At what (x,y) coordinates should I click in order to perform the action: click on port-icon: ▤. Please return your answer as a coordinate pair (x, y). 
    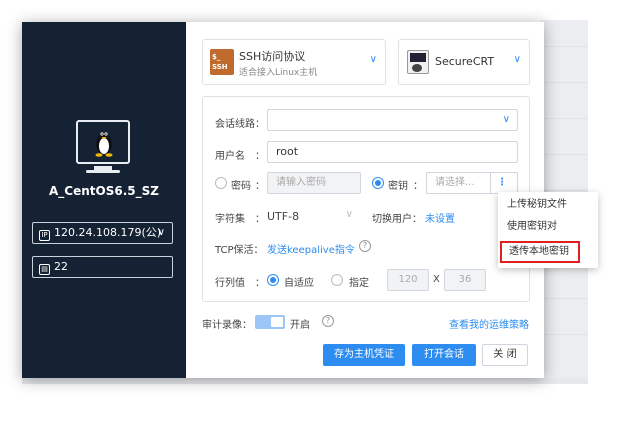
    Looking at the image, I should click on (44, 269).